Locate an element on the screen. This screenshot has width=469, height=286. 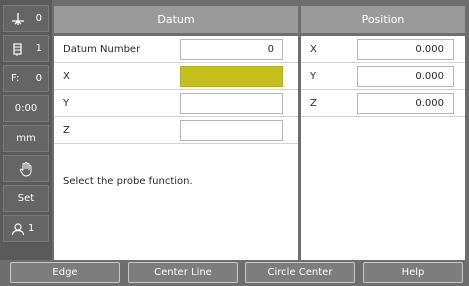
position-x-field: 0.000 is located at coordinates (405, 49).